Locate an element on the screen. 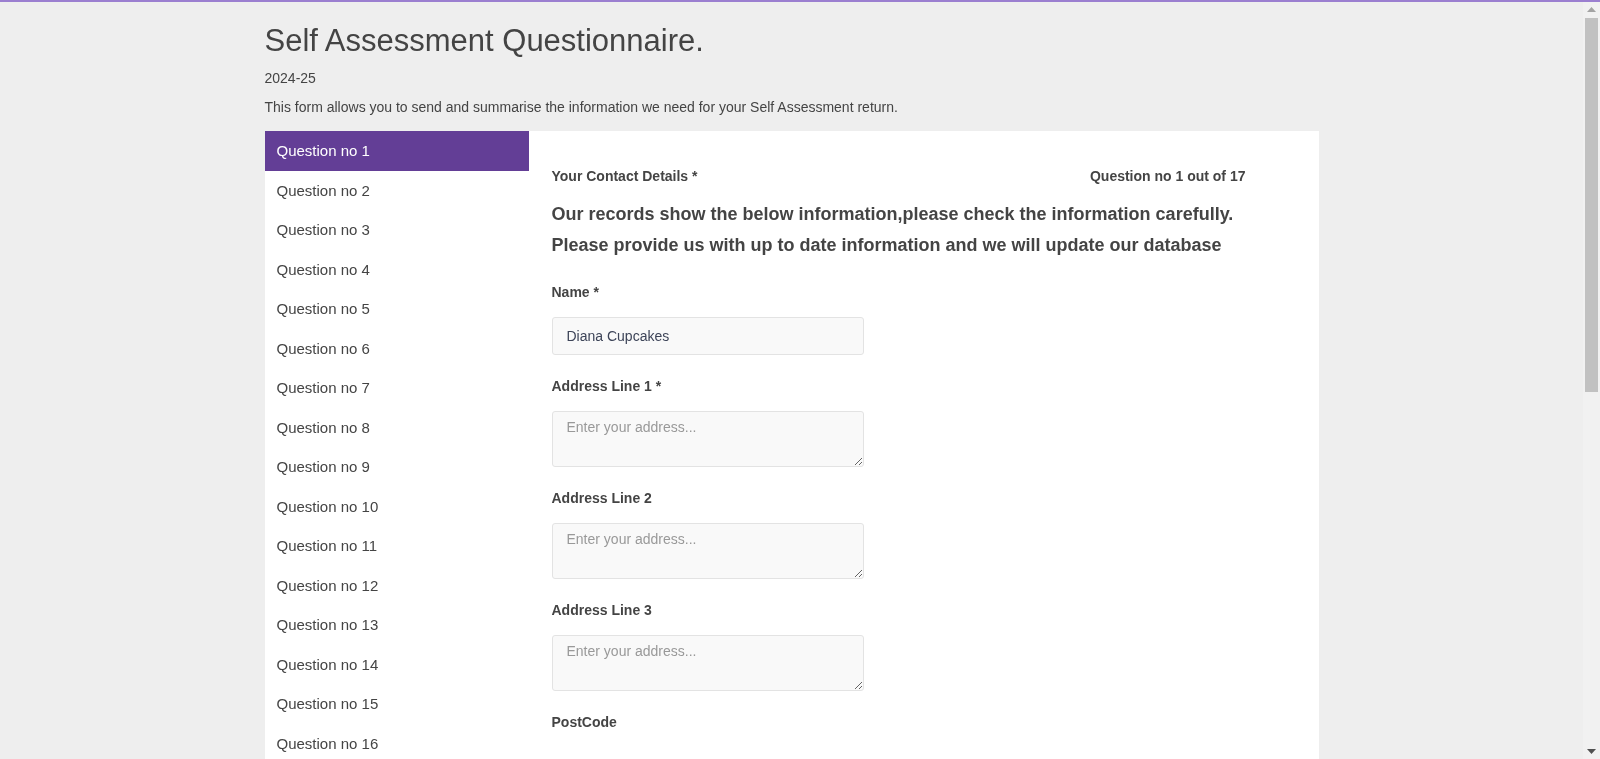 The height and width of the screenshot is (759, 1600). field-label: Address Line 1 * is located at coordinates (607, 386).